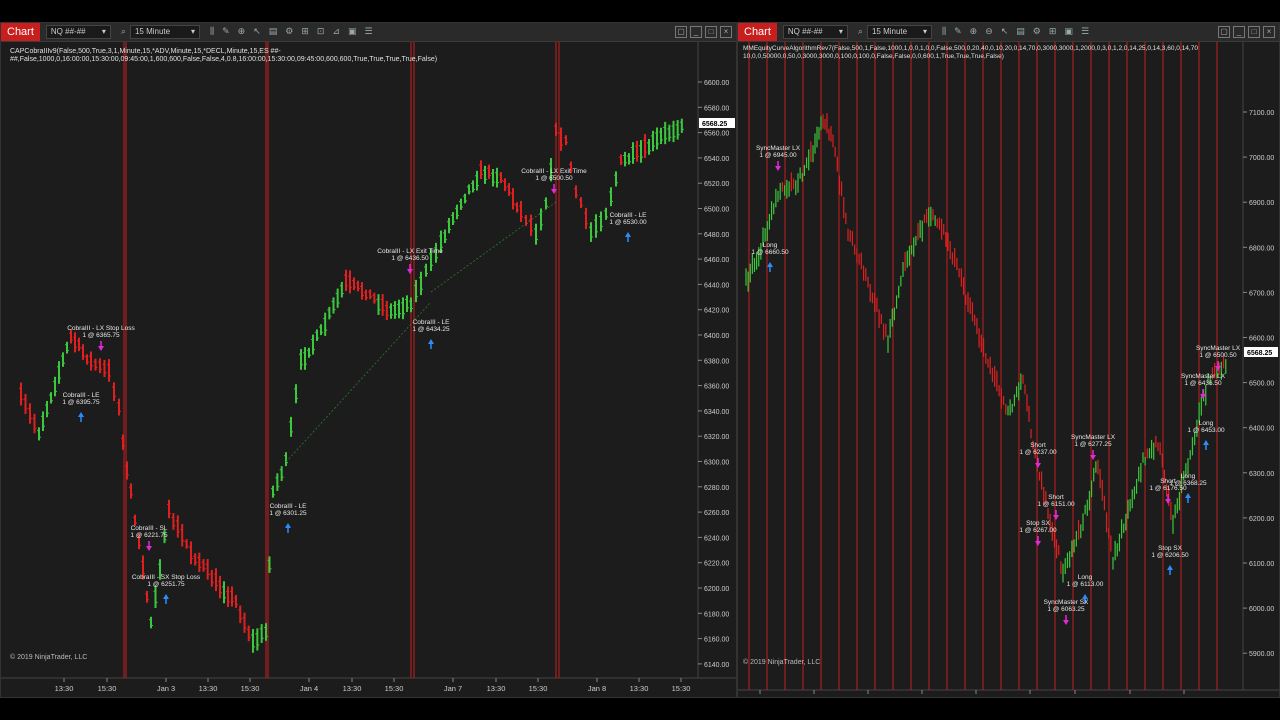 The image size is (1280, 720). Describe the element at coordinates (78, 32) in the screenshot. I see `instrument-selector-left: NQ ##-## ▾` at that location.